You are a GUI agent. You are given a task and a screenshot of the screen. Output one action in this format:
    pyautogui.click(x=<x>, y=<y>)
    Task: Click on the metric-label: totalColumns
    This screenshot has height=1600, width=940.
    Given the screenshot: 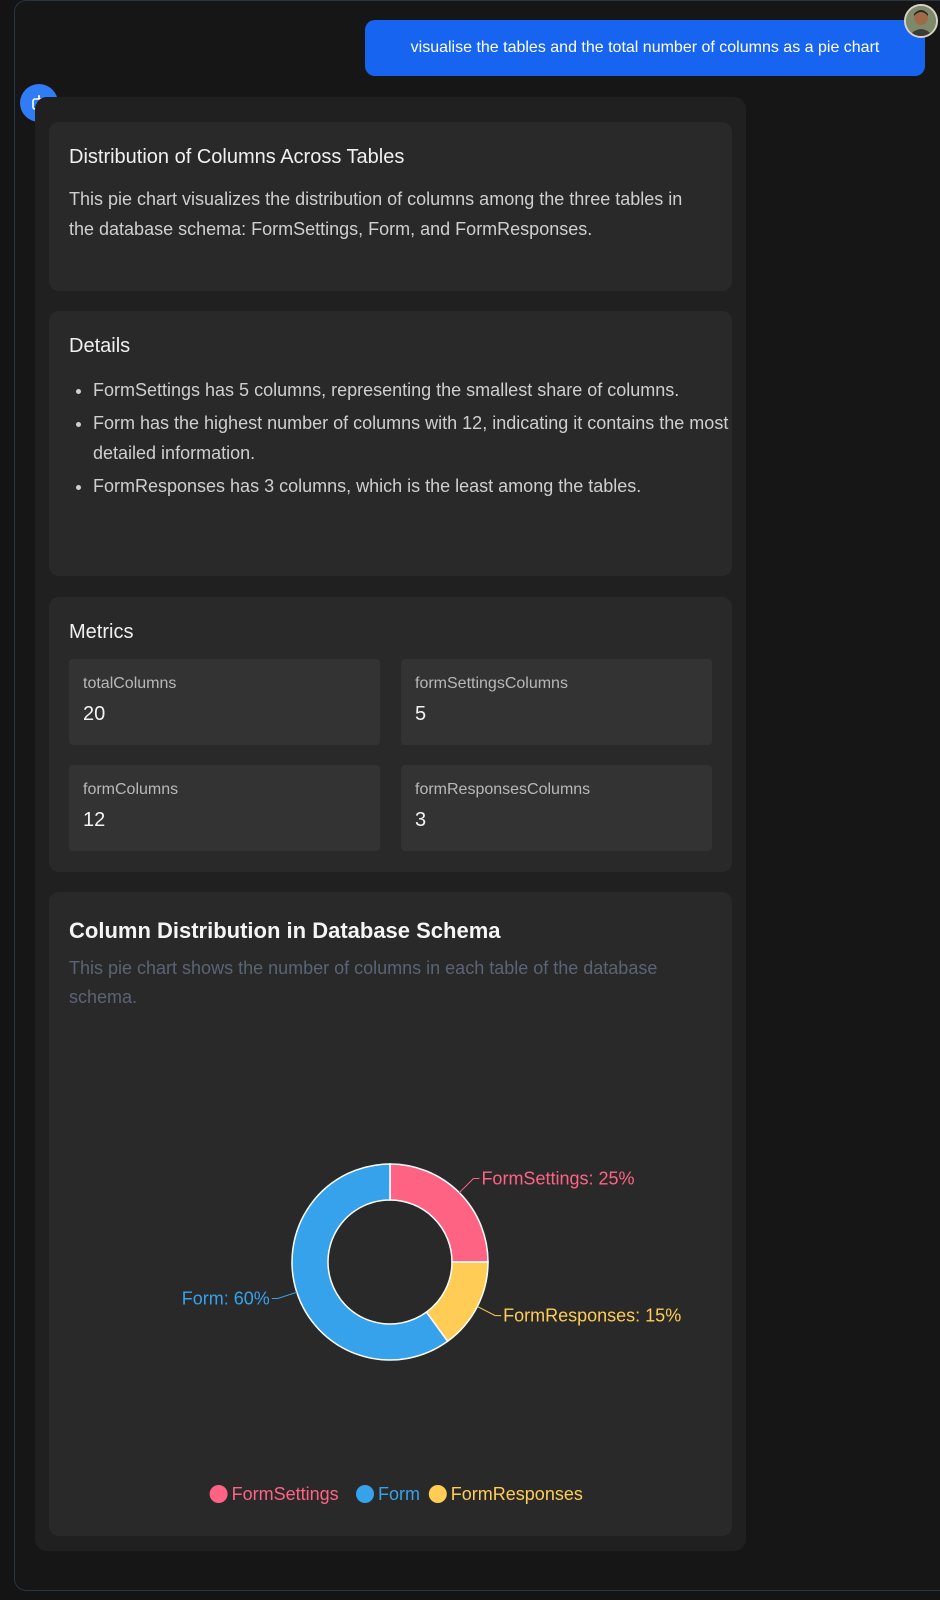 What is the action you would take?
    pyautogui.click(x=130, y=683)
    